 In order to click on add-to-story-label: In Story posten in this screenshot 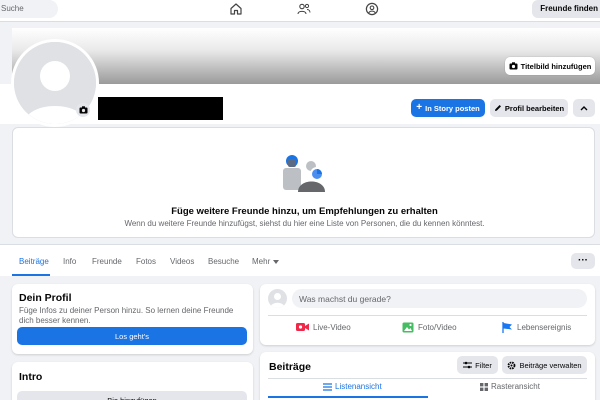, I will do `click(452, 108)`.